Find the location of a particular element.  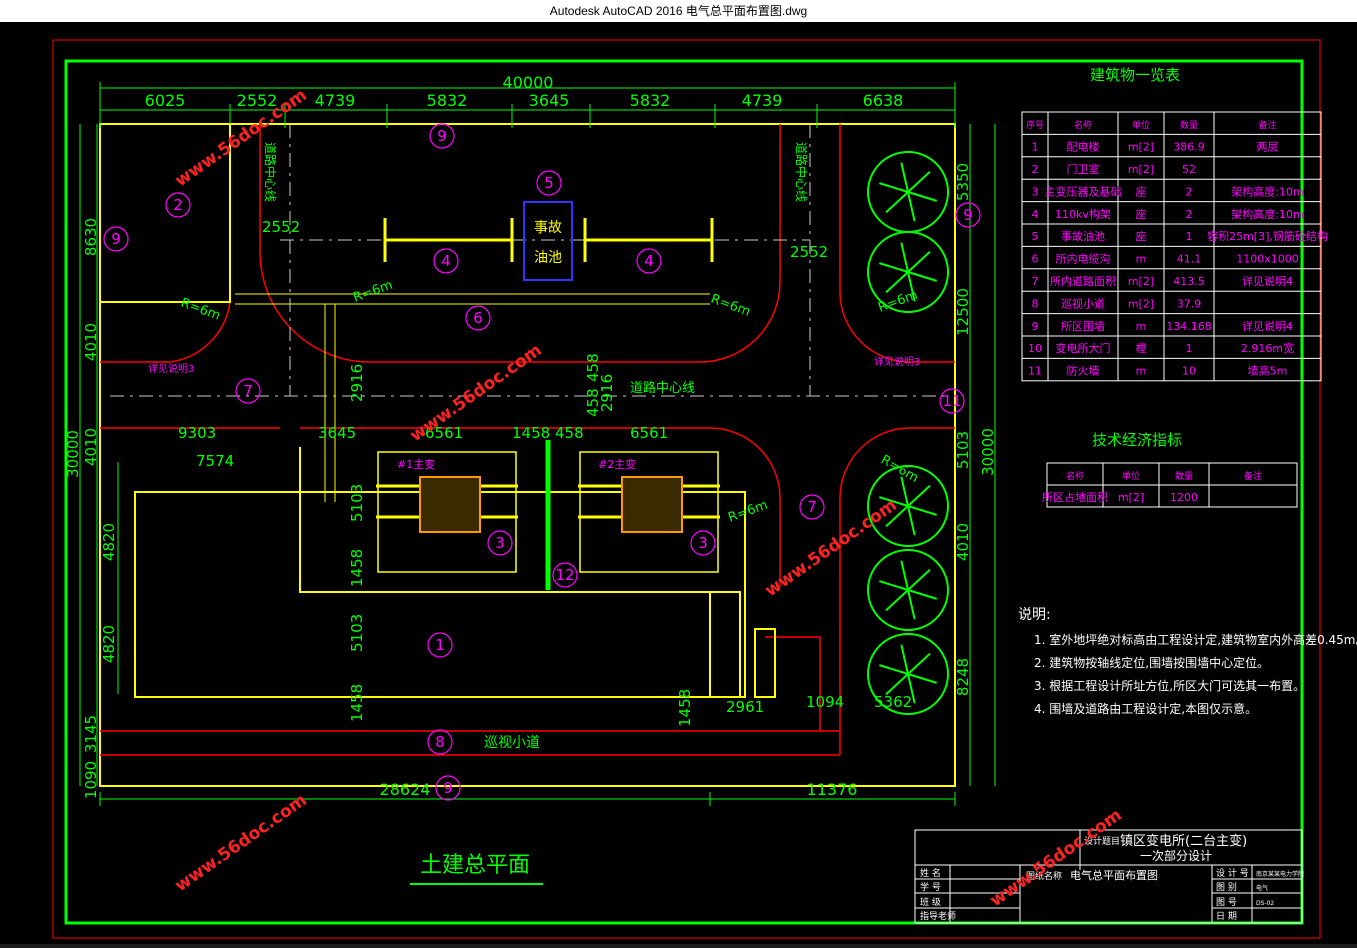

table-cell: 386.9 is located at coordinates (1189, 147).